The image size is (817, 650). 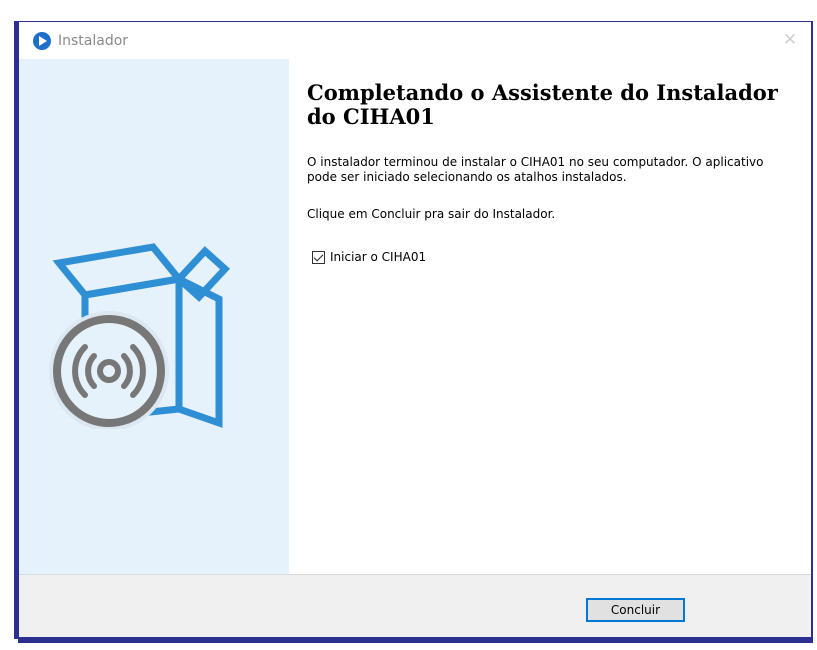 I want to click on launch-app-checkbox-row: Iniciar o CIHA01, so click(x=369, y=257).